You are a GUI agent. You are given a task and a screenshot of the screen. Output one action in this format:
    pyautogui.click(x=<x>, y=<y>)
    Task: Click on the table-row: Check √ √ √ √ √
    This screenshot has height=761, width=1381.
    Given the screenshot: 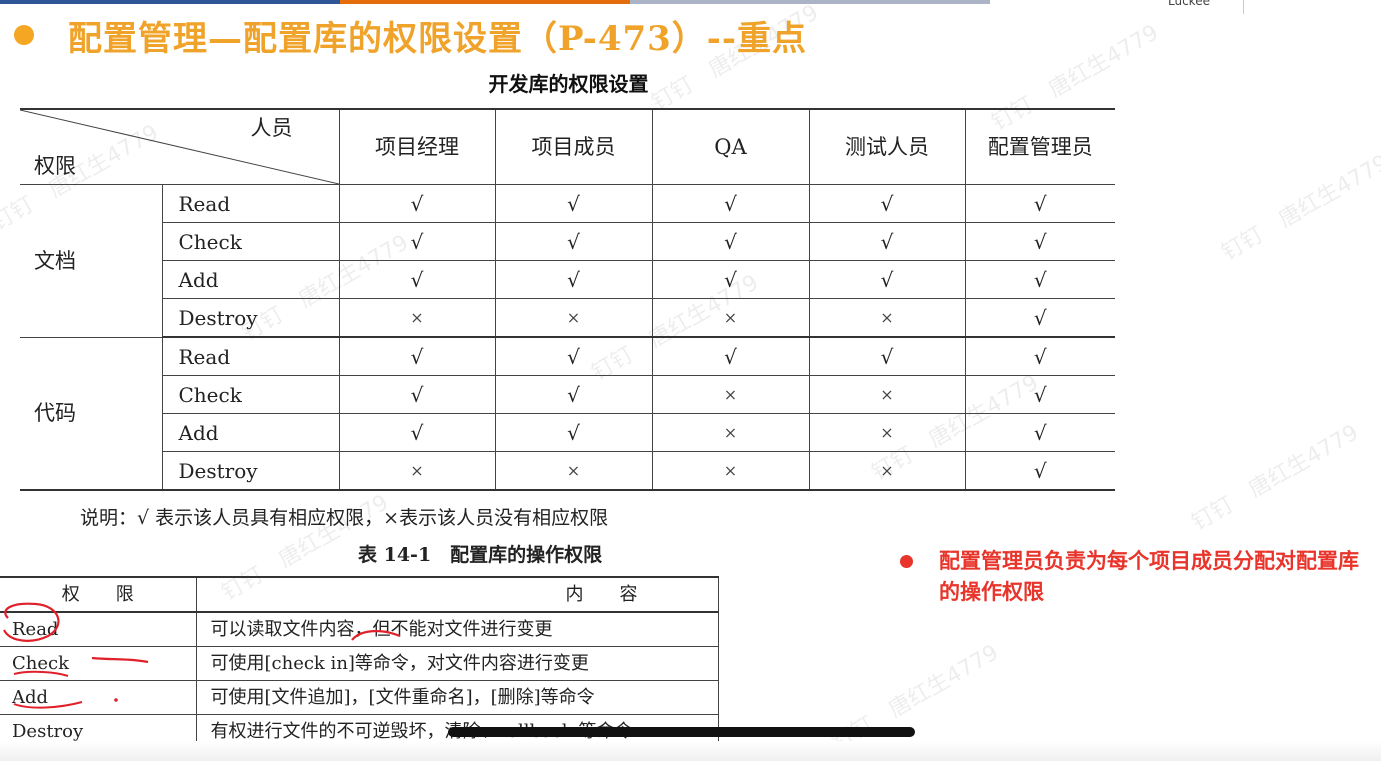 What is the action you would take?
    pyautogui.click(x=567, y=241)
    